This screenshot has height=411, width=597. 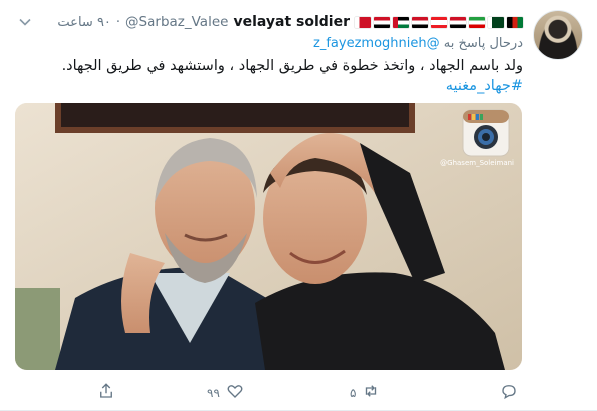 What do you see at coordinates (382, 22) in the screenshot?
I see `yemen-flag` at bounding box center [382, 22].